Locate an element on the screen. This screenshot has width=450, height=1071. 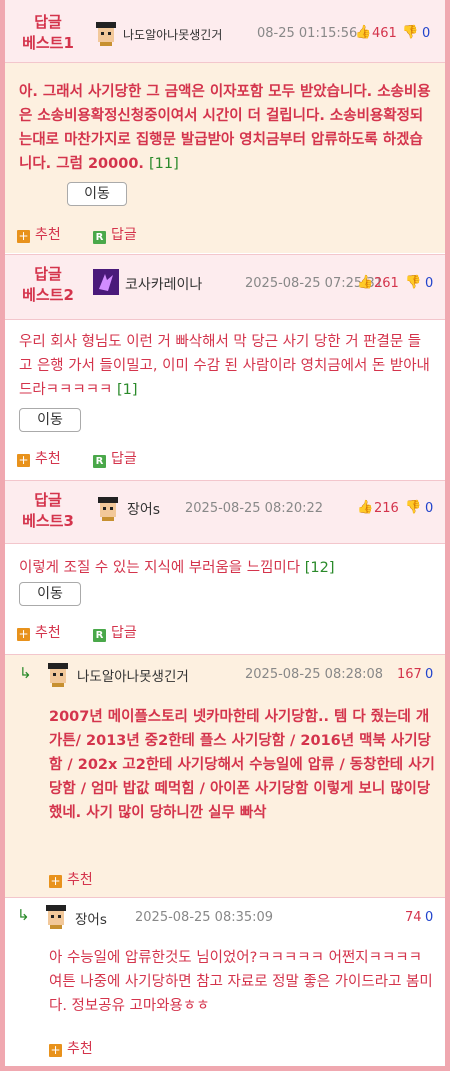
best-rank-label: 답글 베스트1 is located at coordinates (48, 33).